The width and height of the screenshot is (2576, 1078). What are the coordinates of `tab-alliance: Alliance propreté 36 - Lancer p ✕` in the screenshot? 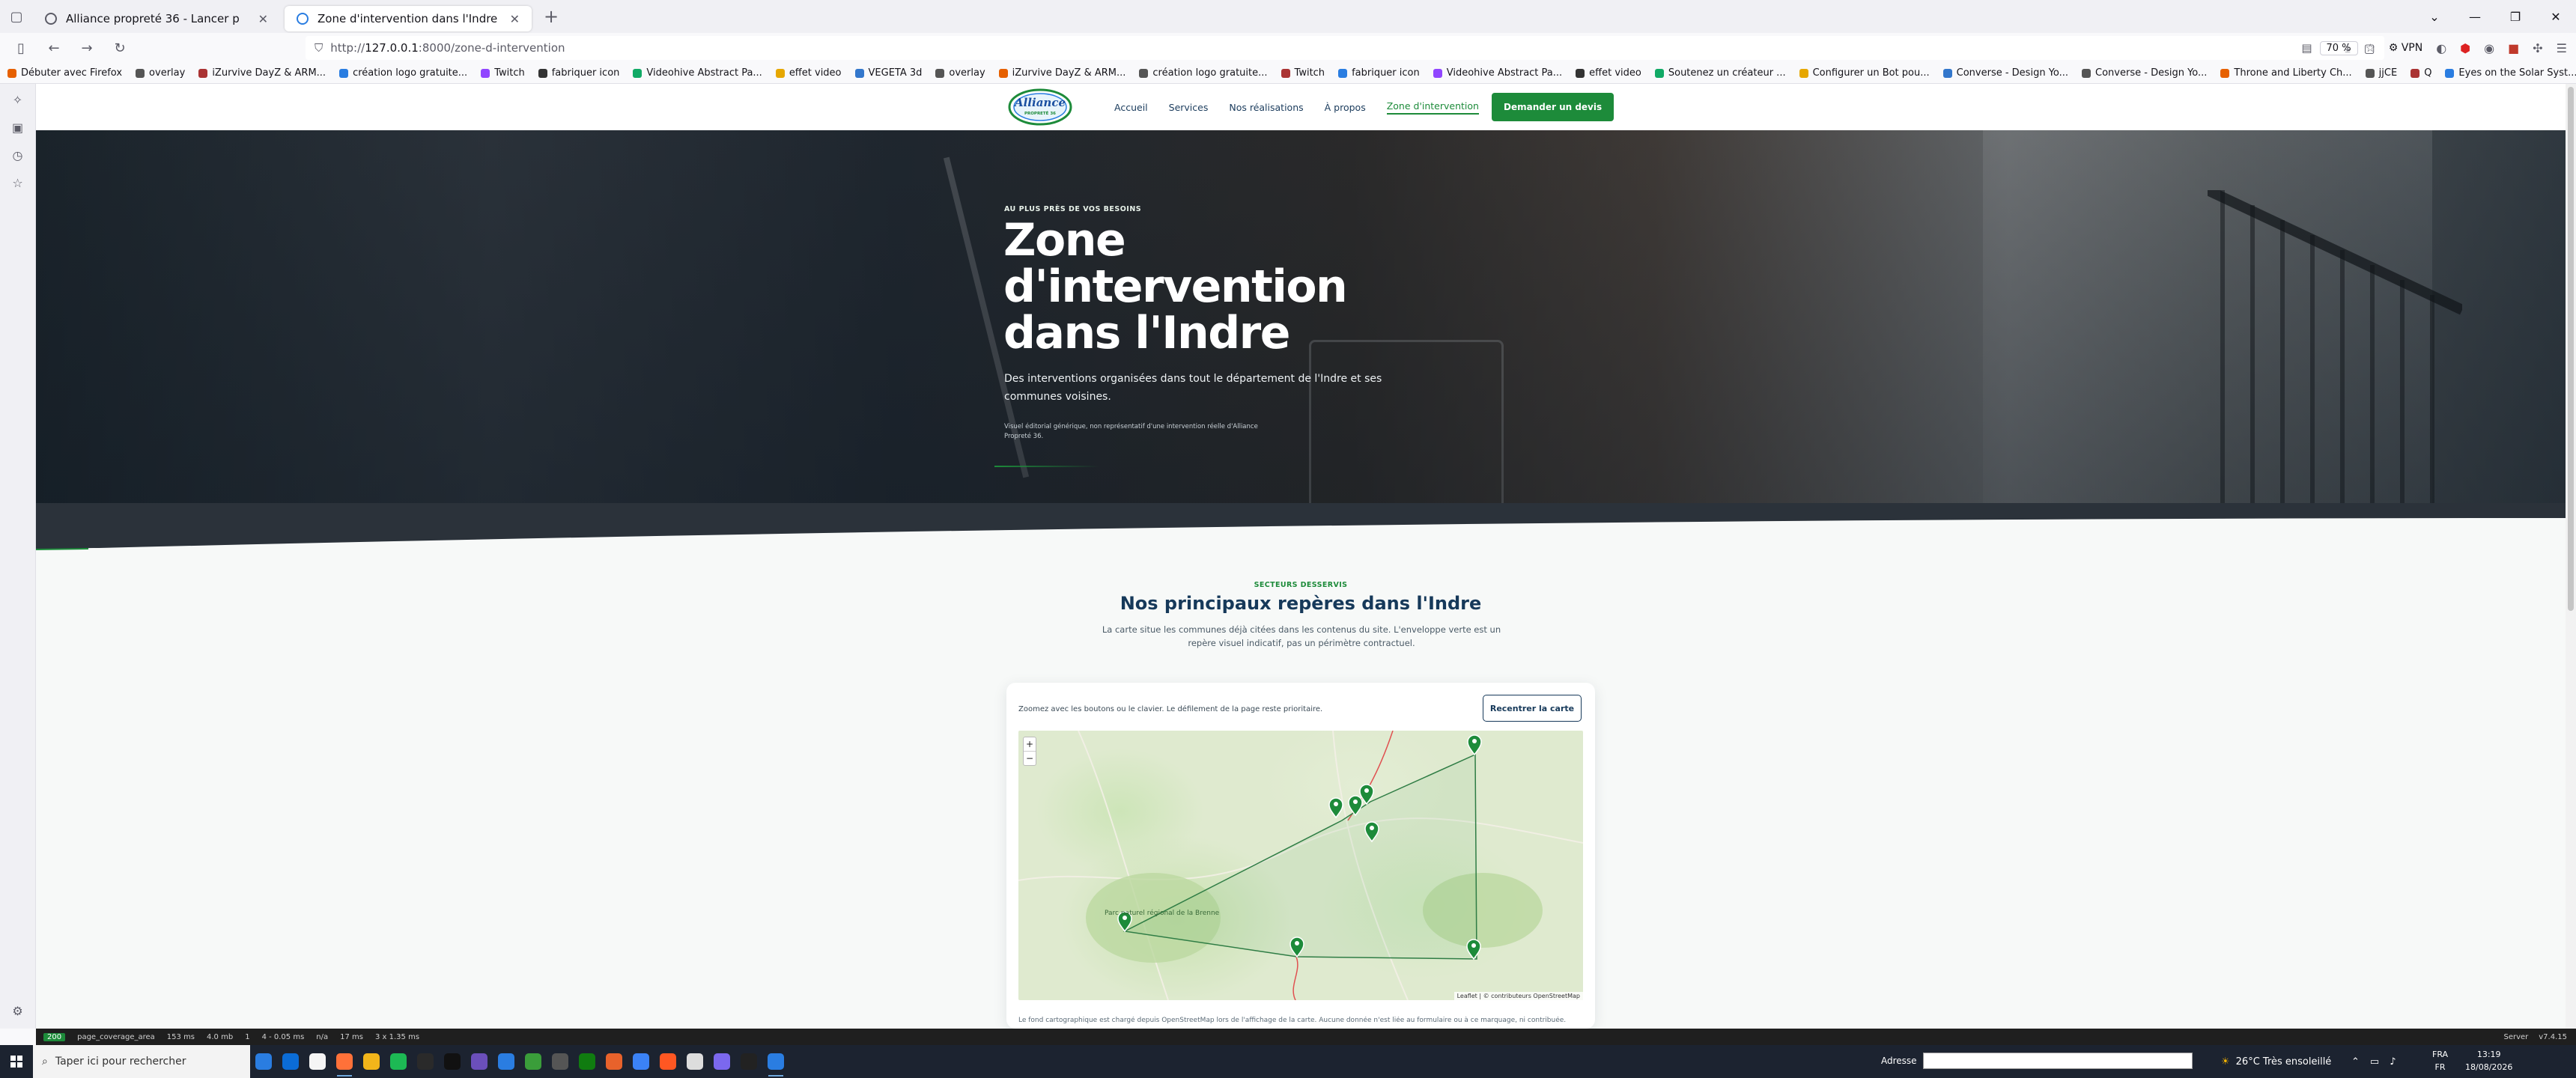 It's located at (156, 18).